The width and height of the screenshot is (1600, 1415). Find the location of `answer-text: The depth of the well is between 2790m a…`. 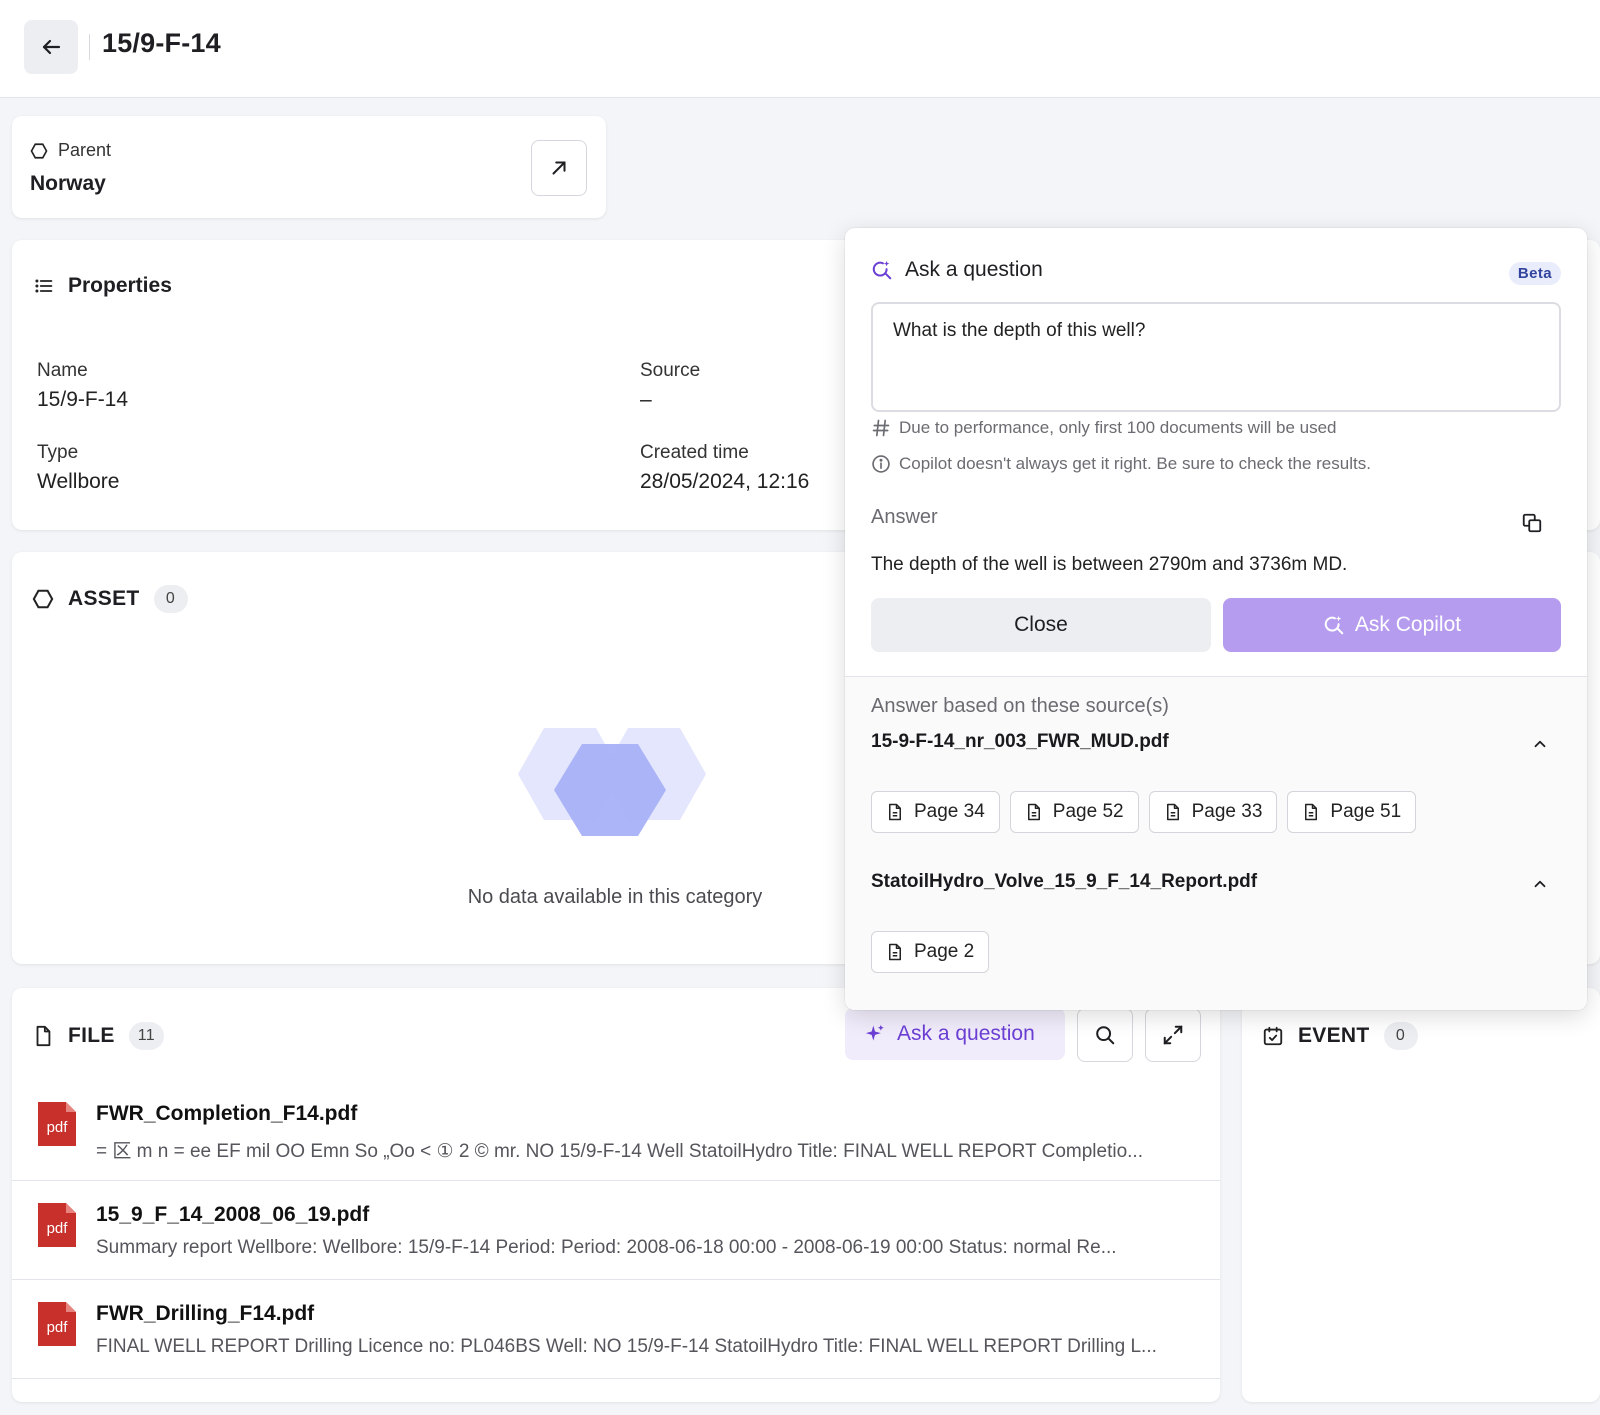

answer-text: The depth of the well is between 2790m a… is located at coordinates (1109, 564).